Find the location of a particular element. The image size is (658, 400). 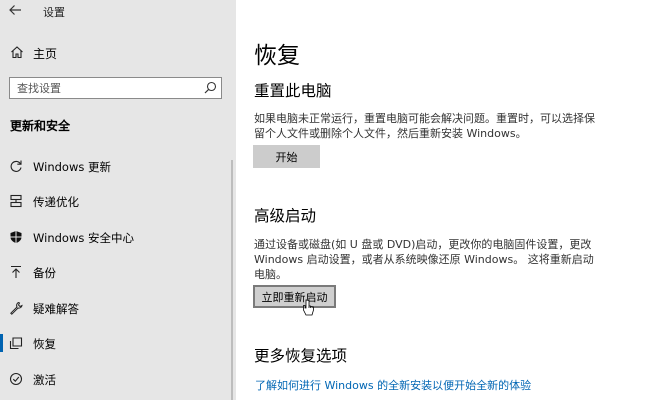

back-arrow-icon is located at coordinates (15, 10).